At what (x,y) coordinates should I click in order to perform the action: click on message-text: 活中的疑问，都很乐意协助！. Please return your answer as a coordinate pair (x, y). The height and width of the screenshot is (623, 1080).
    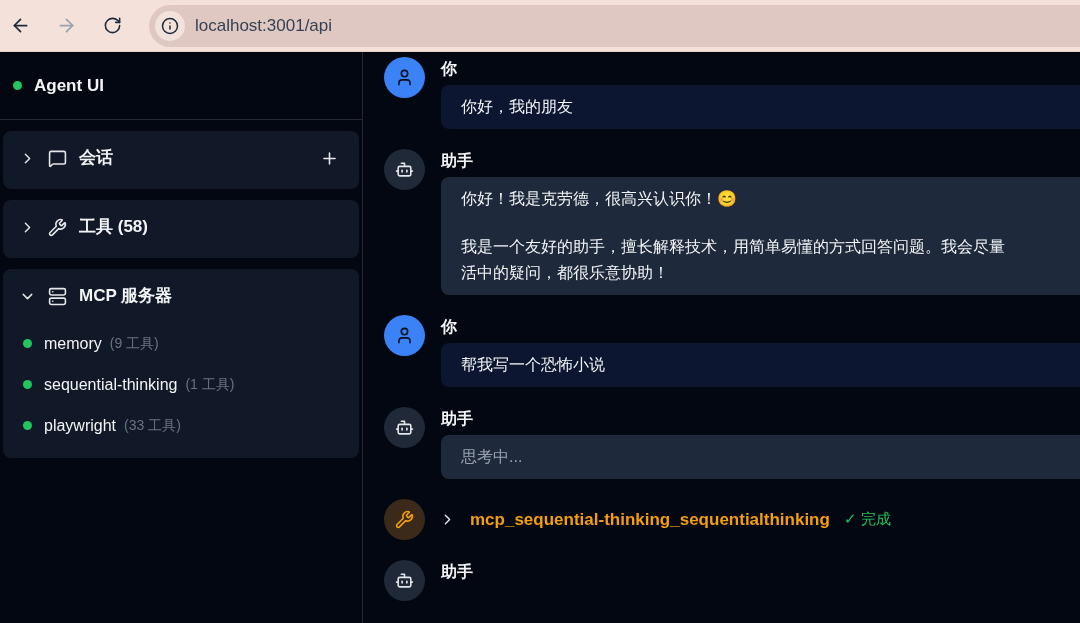
    Looking at the image, I should click on (565, 273).